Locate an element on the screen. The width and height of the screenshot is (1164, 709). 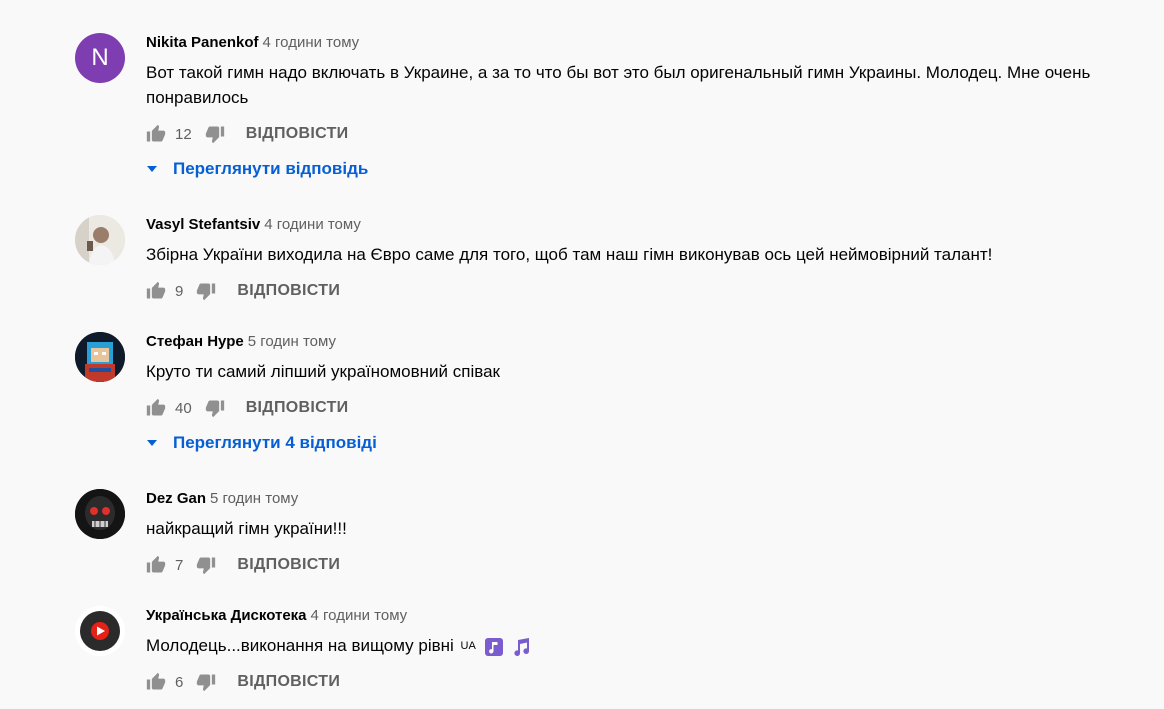
view-replies-button: Переглянути 4 відповіді is located at coordinates (261, 443).